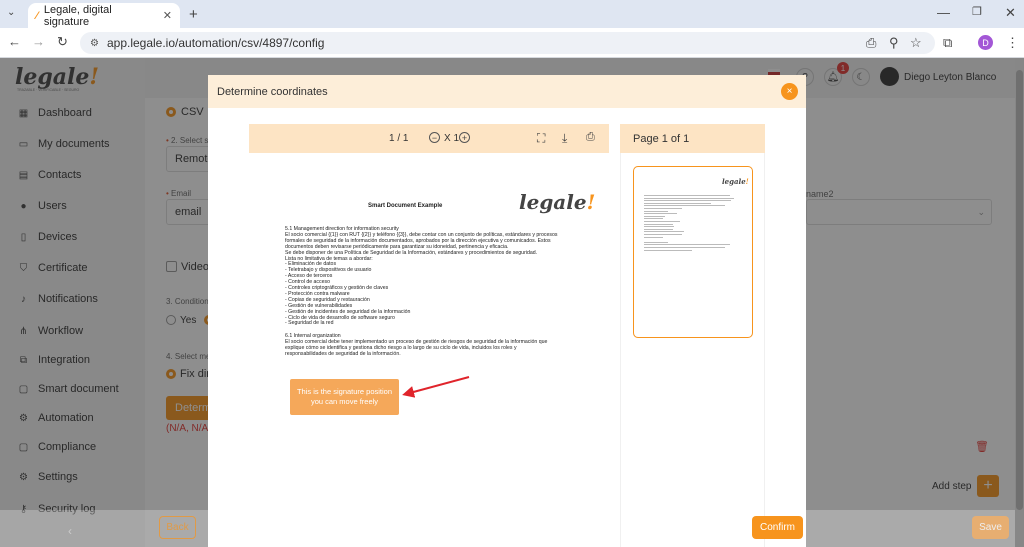 This screenshot has width=1024, height=547. I want to click on thumbnail-logo: legale!, so click(735, 181).